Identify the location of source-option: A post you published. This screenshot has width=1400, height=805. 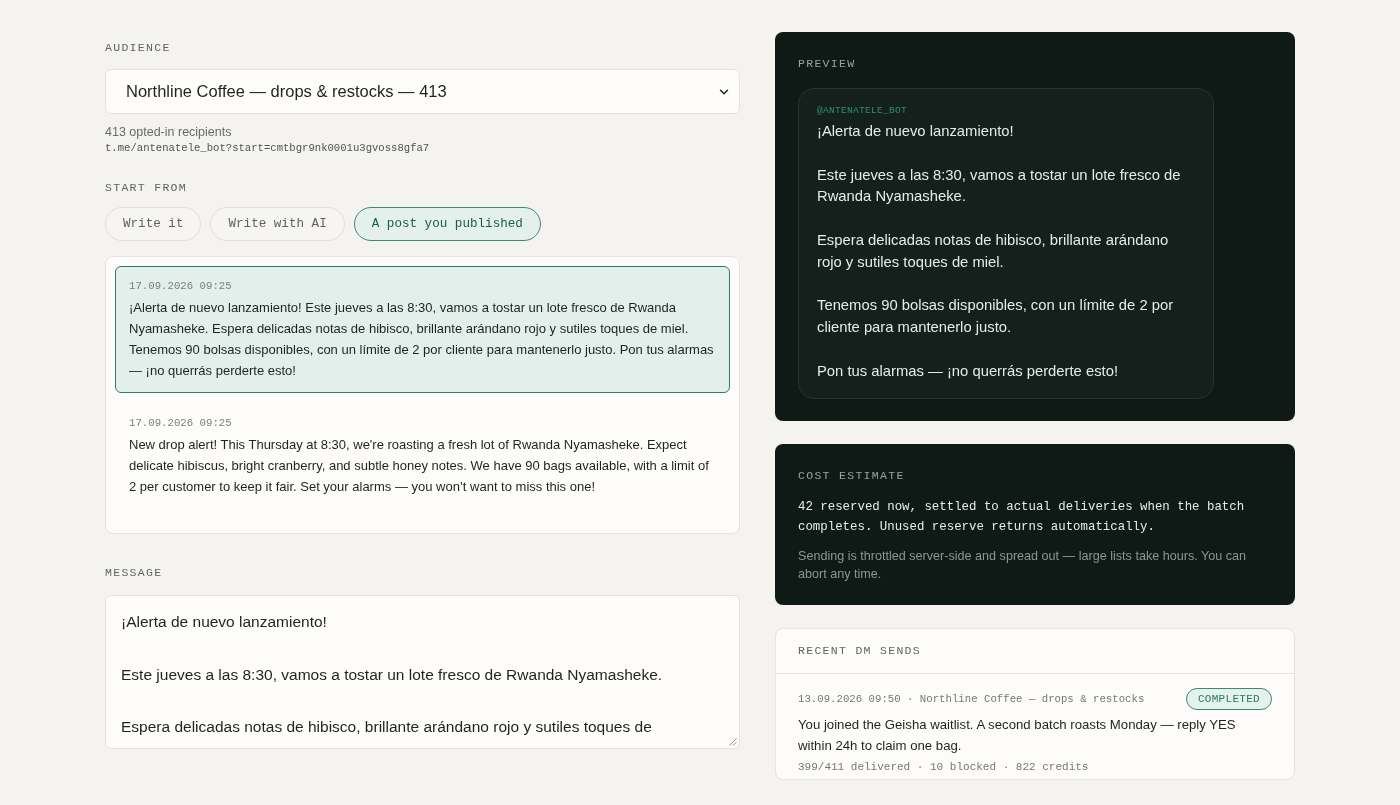
(447, 224).